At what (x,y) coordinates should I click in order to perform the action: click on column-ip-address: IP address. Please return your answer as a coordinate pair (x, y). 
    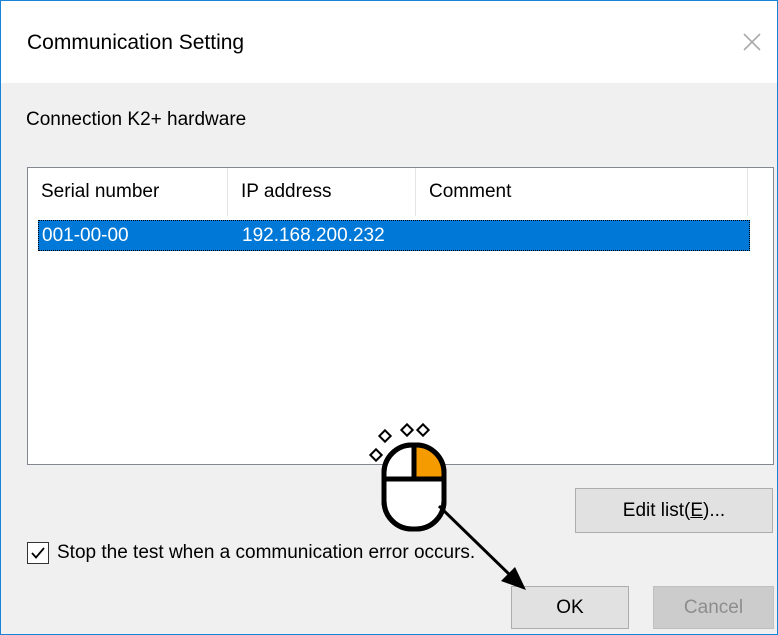
    Looking at the image, I should click on (322, 192).